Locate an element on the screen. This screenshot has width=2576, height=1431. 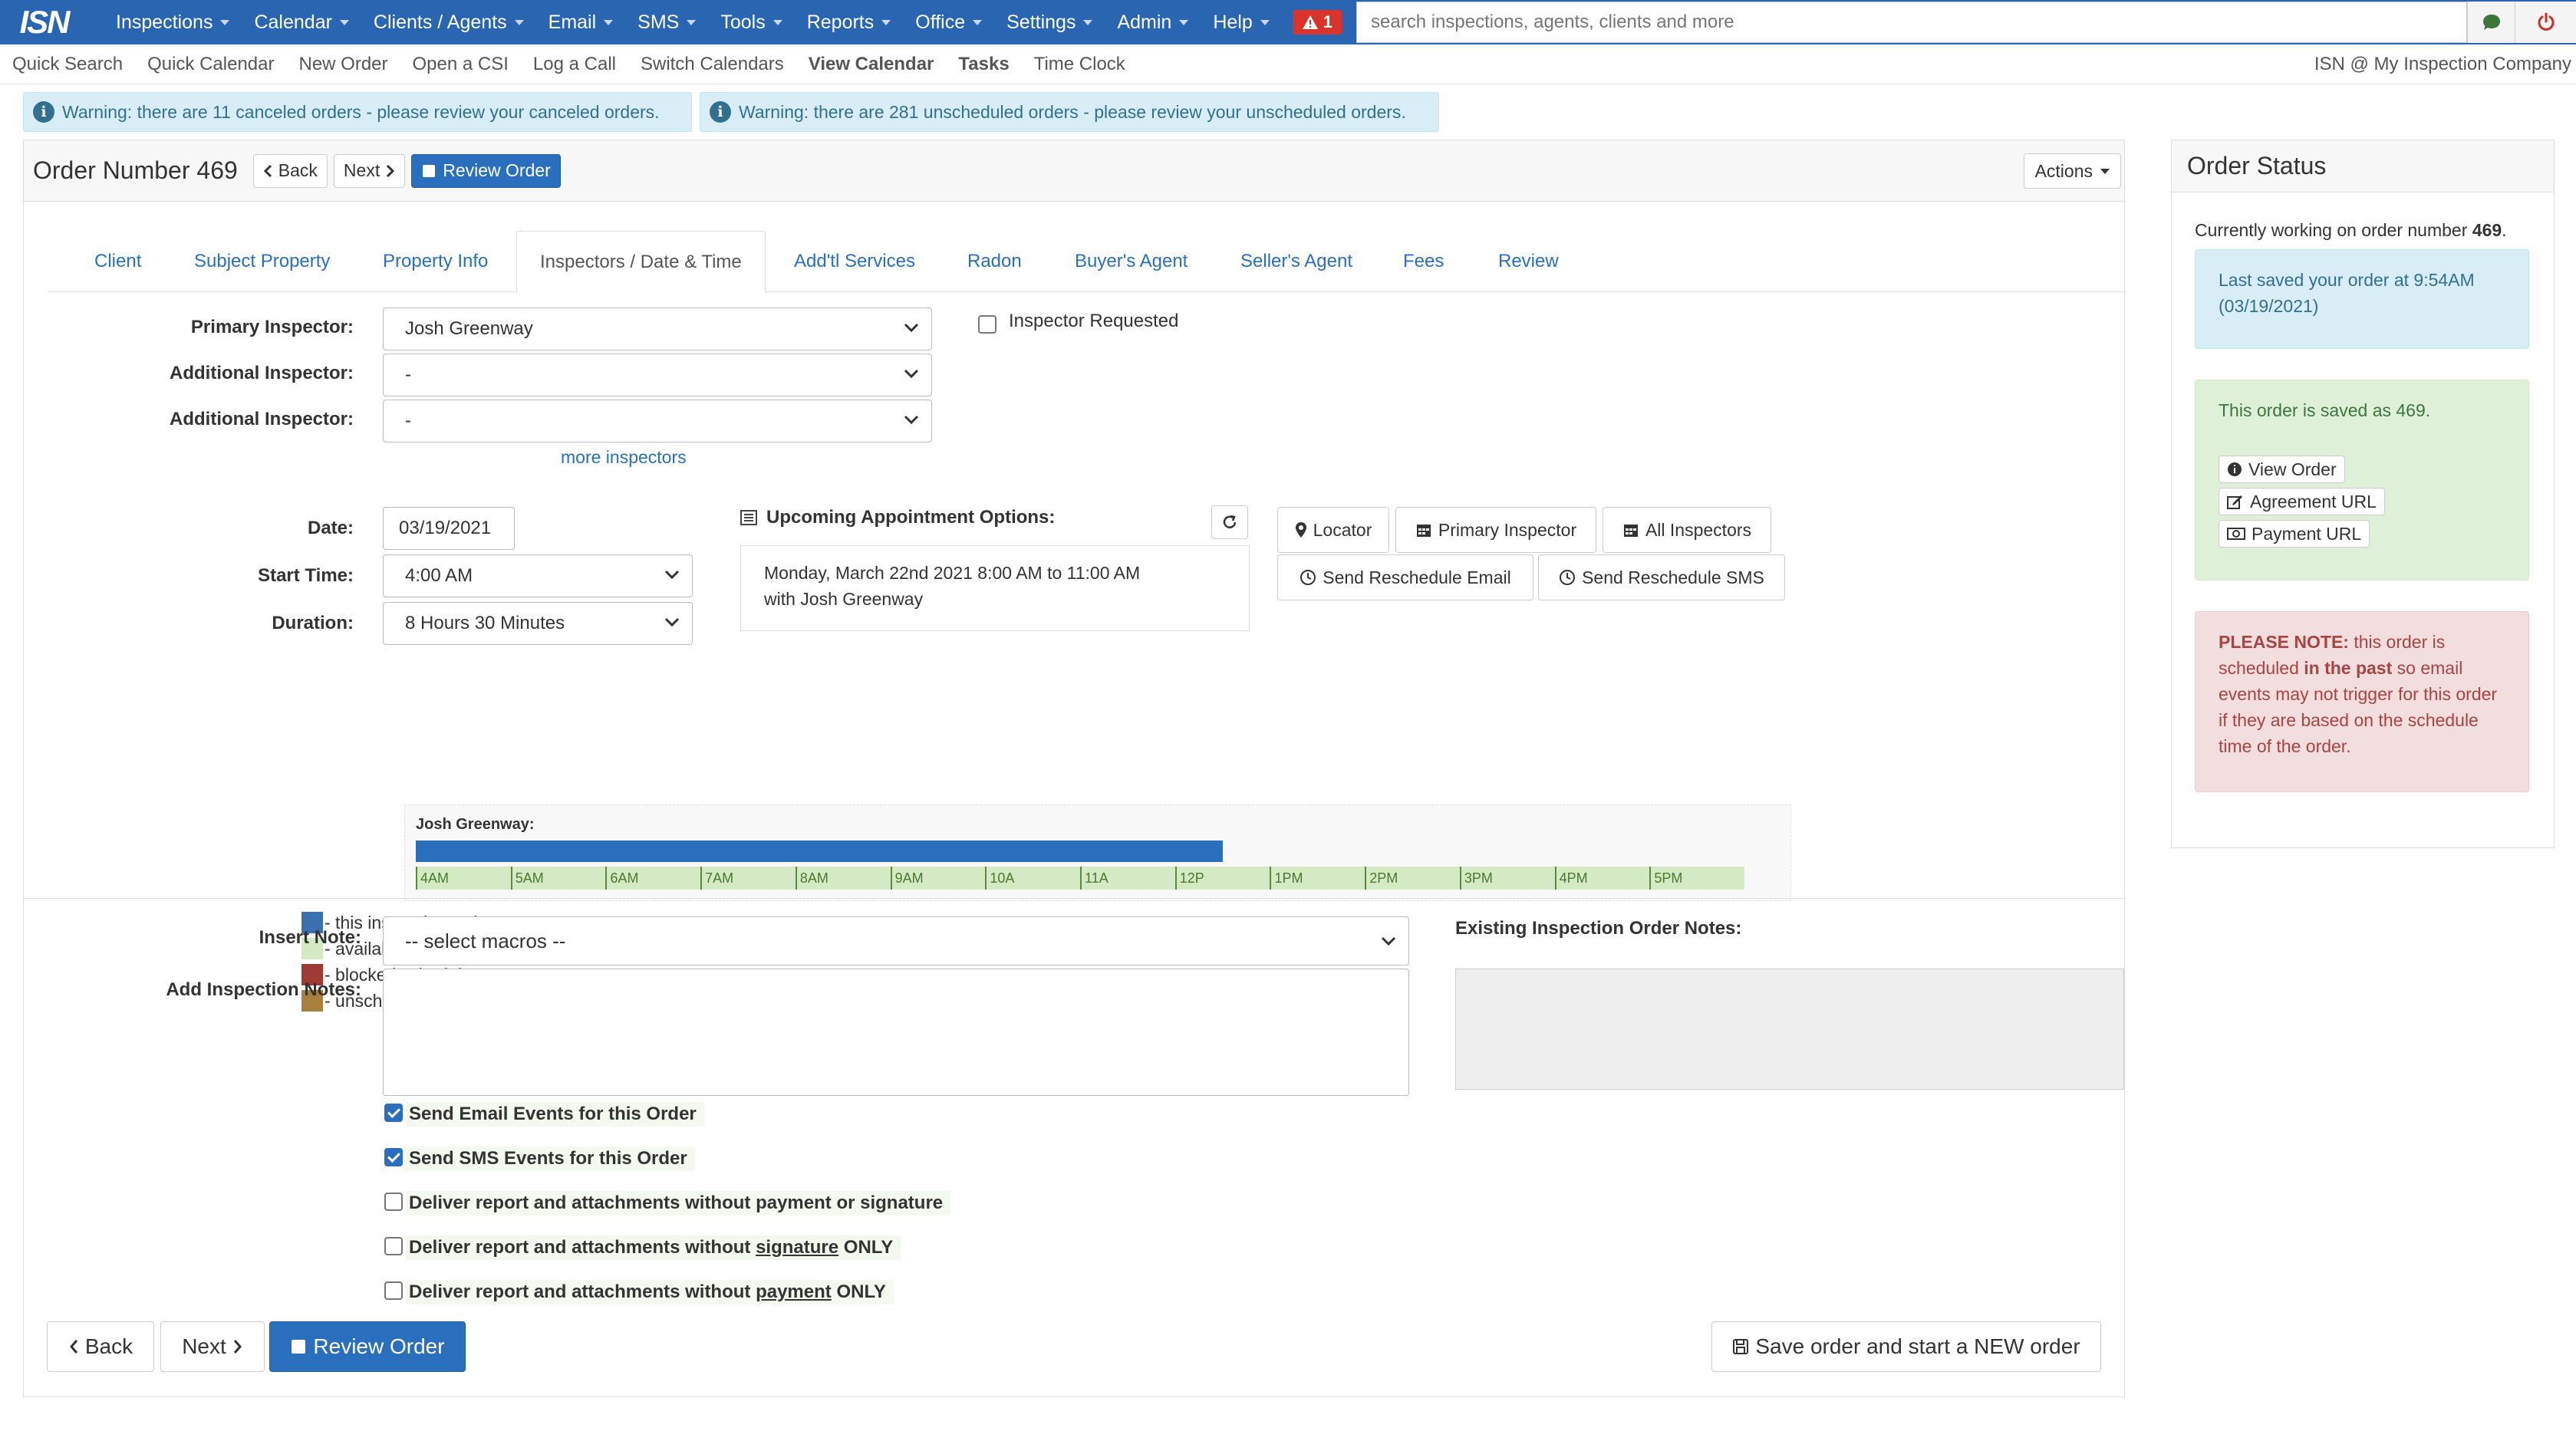
chat-bubble-icon is located at coordinates (2492, 22).